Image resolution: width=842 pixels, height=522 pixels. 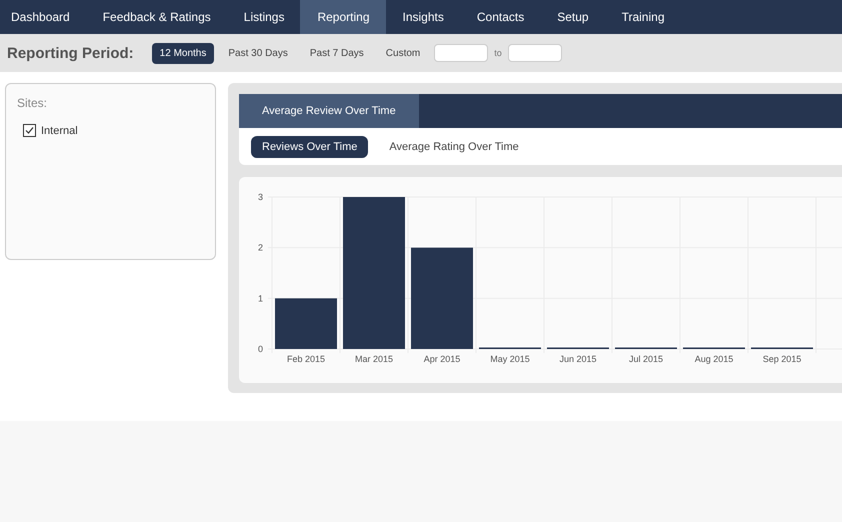 What do you see at coordinates (461, 53) in the screenshot?
I see `start-date-field` at bounding box center [461, 53].